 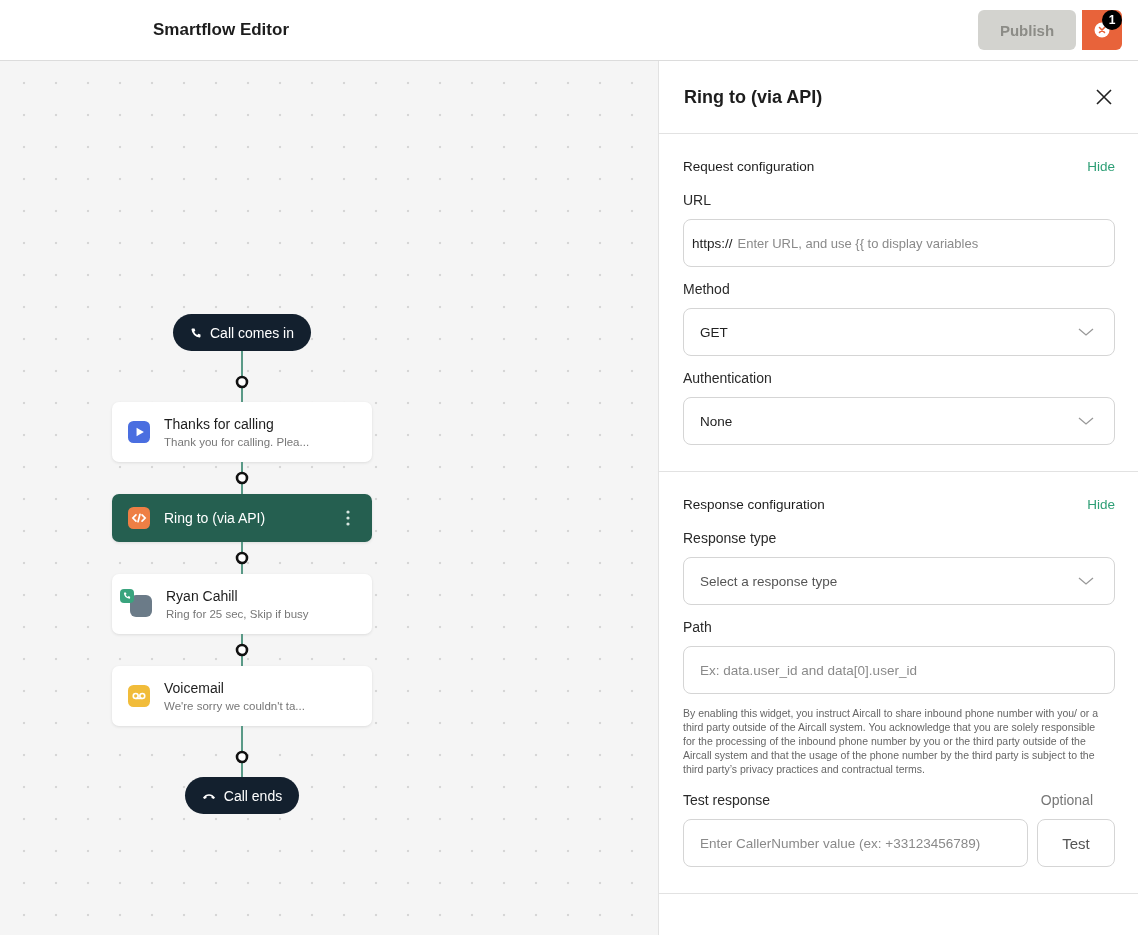 What do you see at coordinates (127, 596) in the screenshot?
I see `phone-badge-icon` at bounding box center [127, 596].